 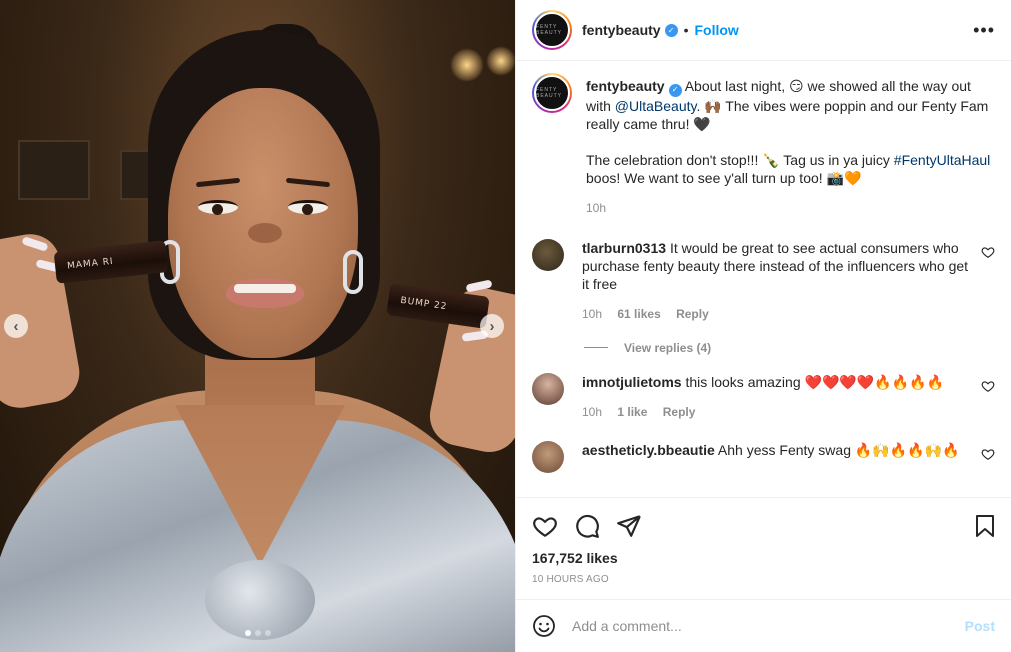 I want to click on nose, so click(x=265, y=233).